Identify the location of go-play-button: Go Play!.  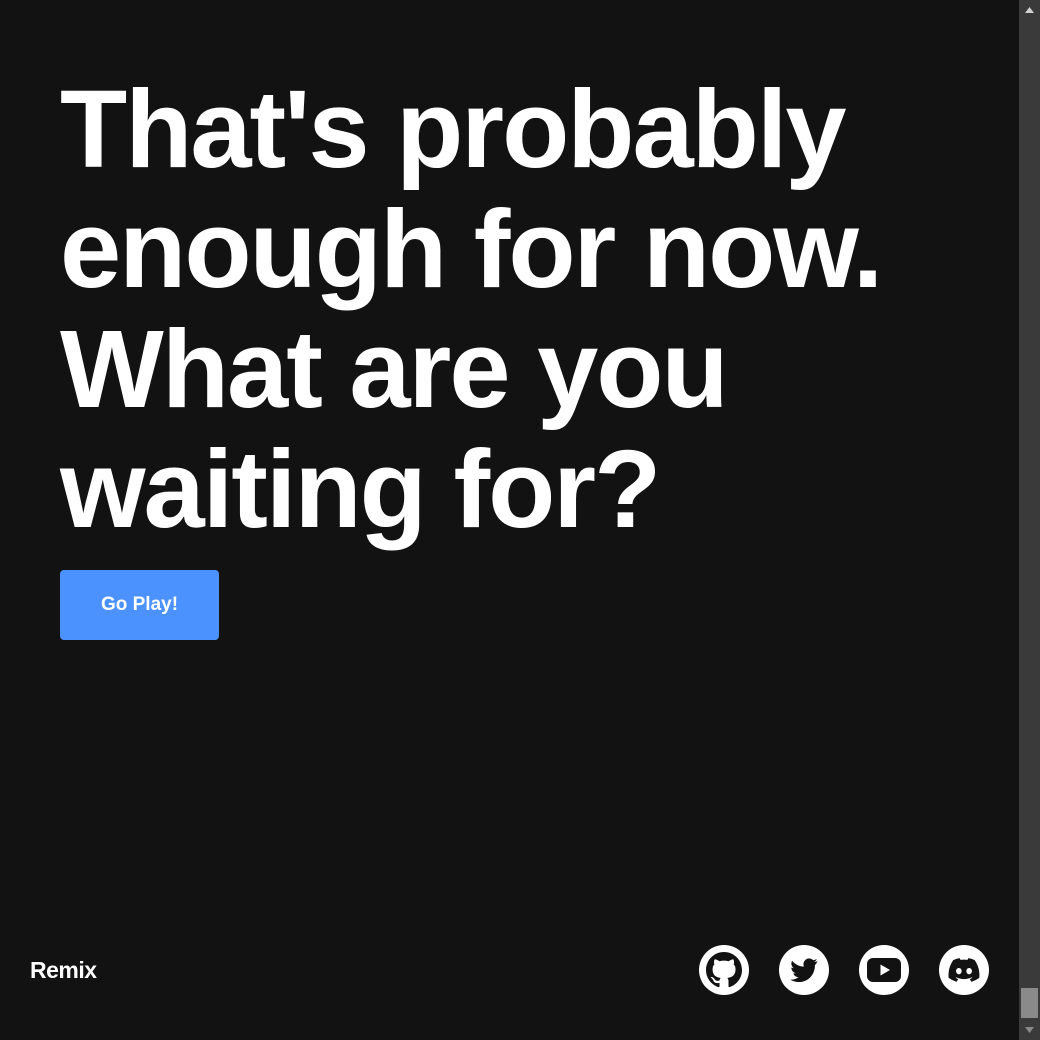
(139, 605).